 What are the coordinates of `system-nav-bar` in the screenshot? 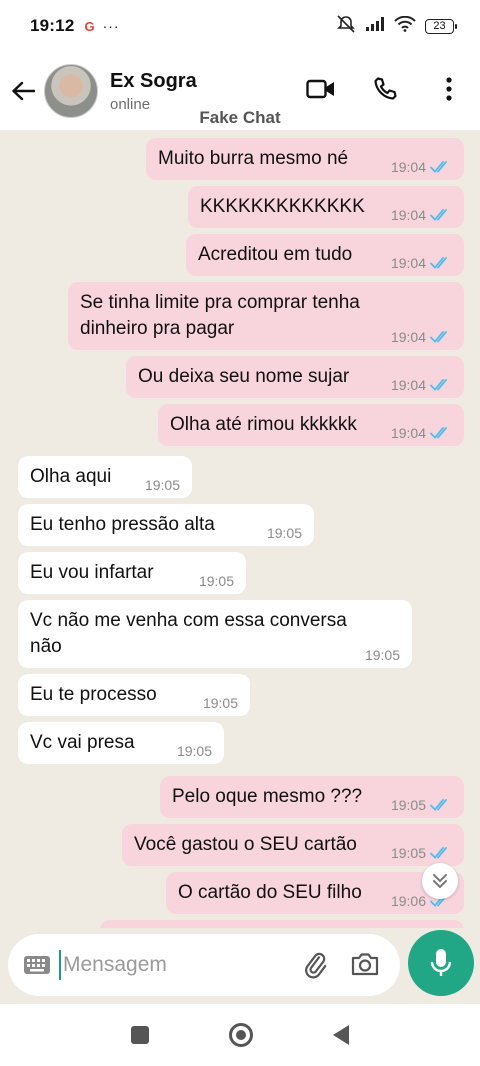 It's located at (240, 1035).